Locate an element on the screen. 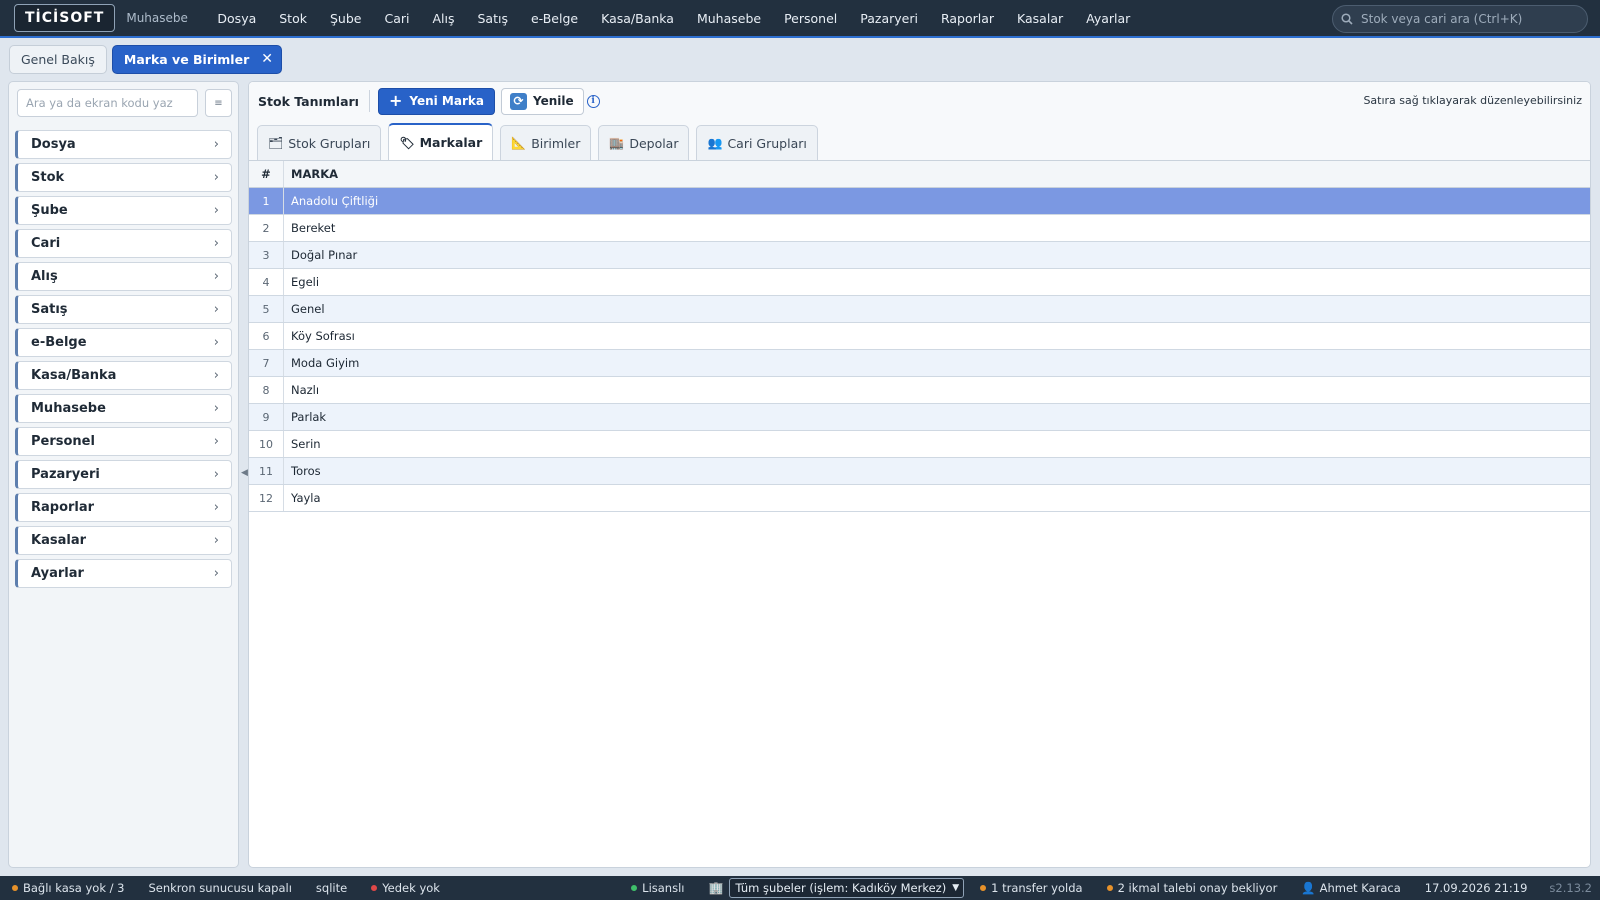 The width and height of the screenshot is (1600, 900). sidebar-item-kasalar: Kasalar › is located at coordinates (123, 540).